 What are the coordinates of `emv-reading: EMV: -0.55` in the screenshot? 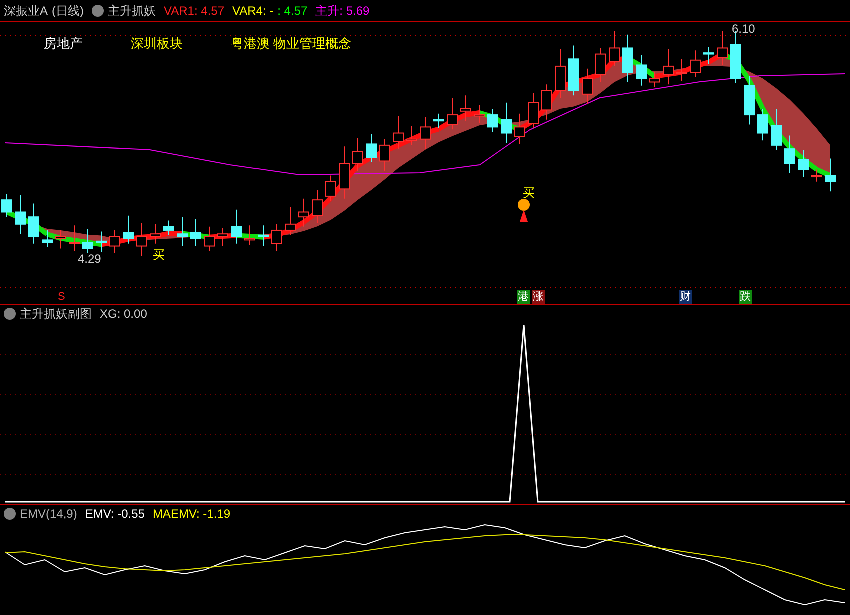 It's located at (115, 514).